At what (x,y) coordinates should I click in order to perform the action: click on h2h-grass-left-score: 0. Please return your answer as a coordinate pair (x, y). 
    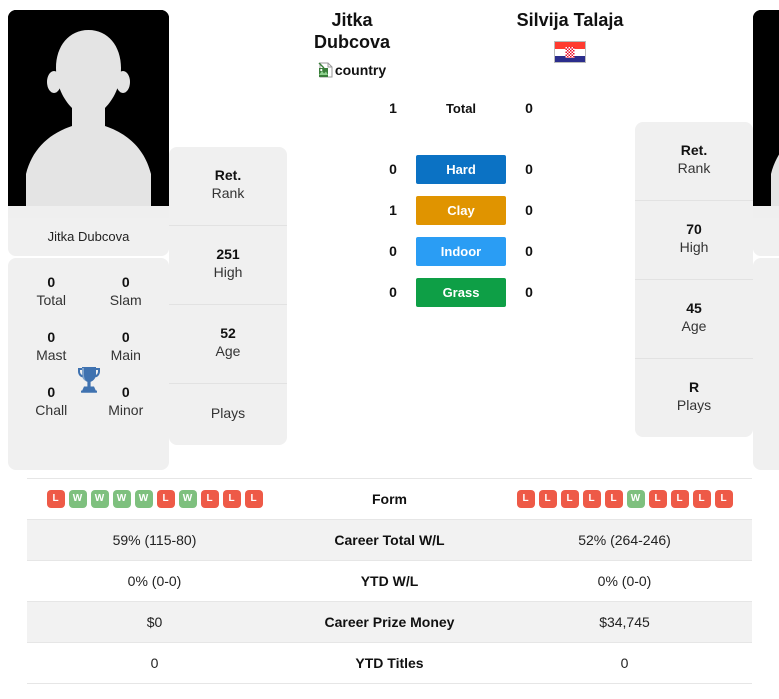
    Looking at the image, I should click on (393, 292).